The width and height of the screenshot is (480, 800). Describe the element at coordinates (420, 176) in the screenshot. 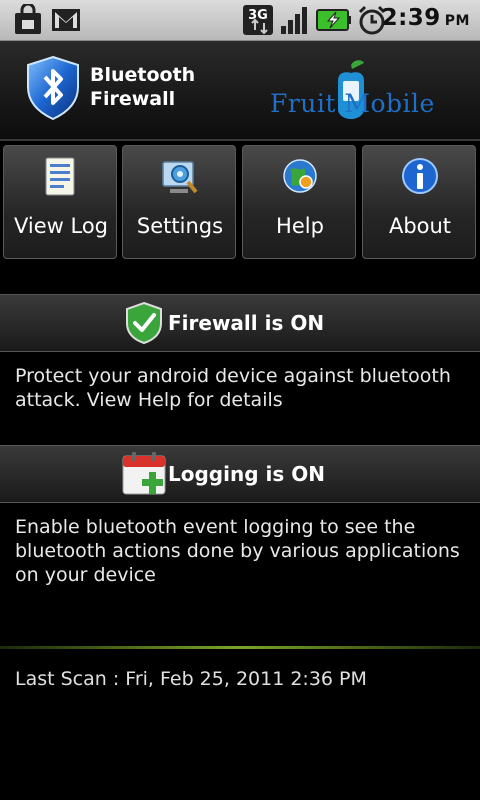

I see `info-icon` at that location.